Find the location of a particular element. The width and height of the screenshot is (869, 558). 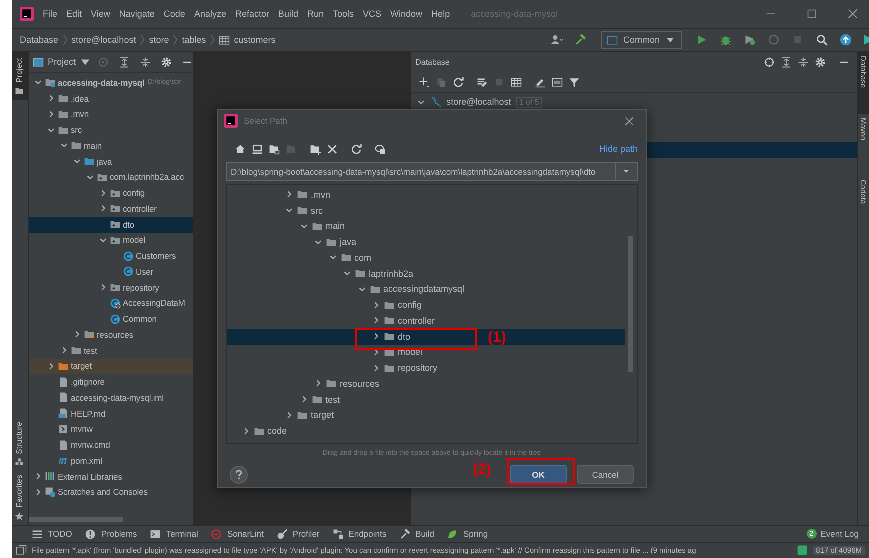

tree-item-label: mvnw is located at coordinates (81, 429).